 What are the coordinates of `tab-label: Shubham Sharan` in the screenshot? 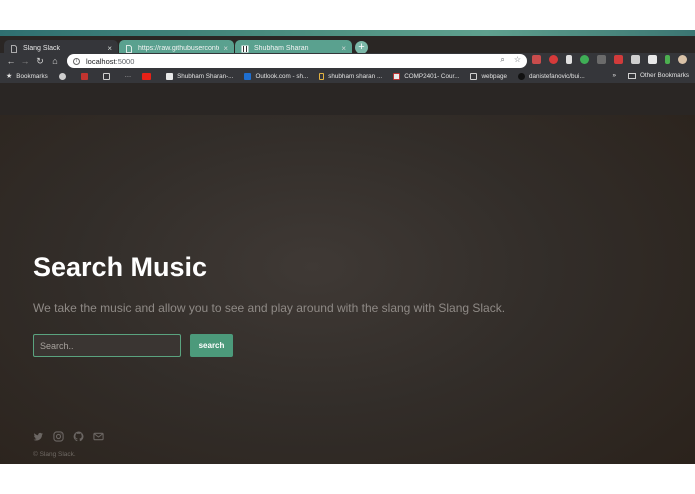 It's located at (281, 48).